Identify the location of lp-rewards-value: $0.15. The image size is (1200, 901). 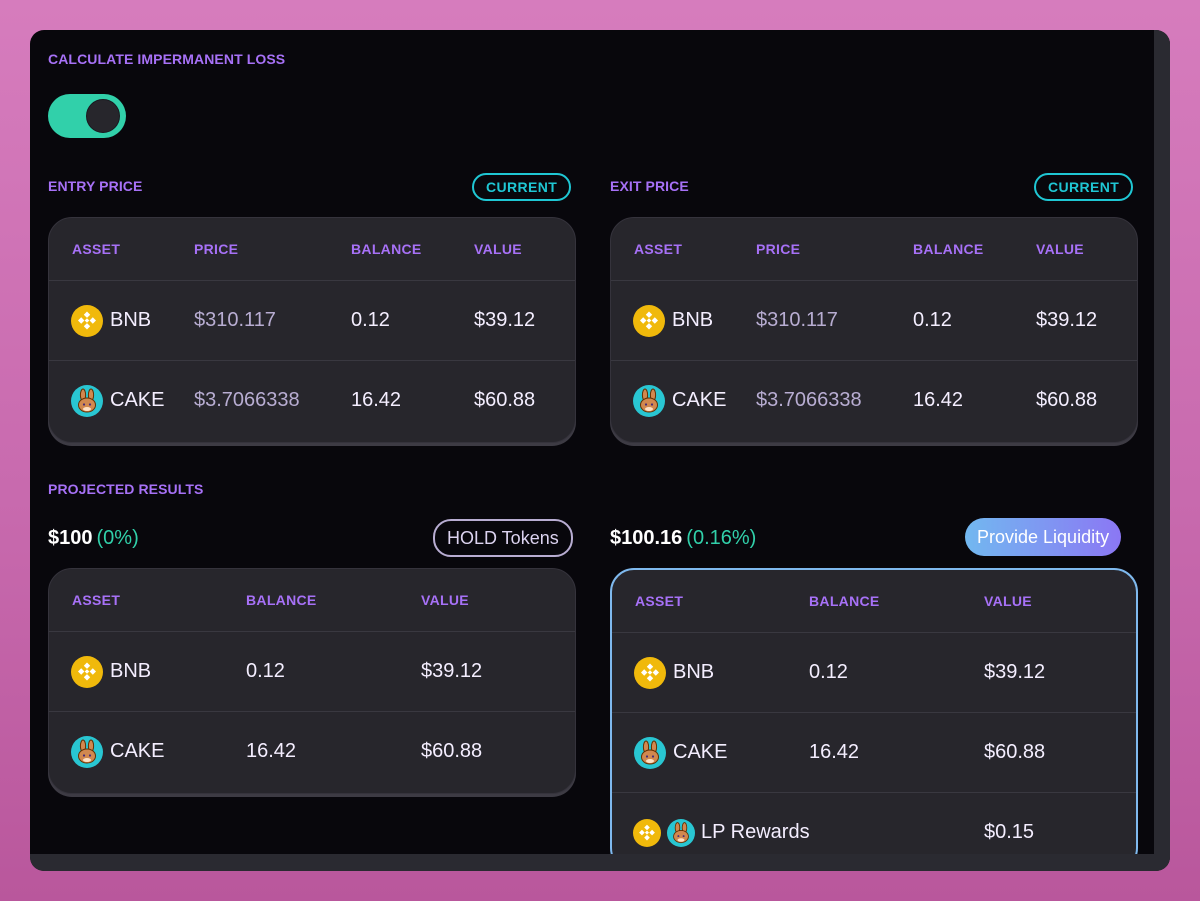
(1009, 832).